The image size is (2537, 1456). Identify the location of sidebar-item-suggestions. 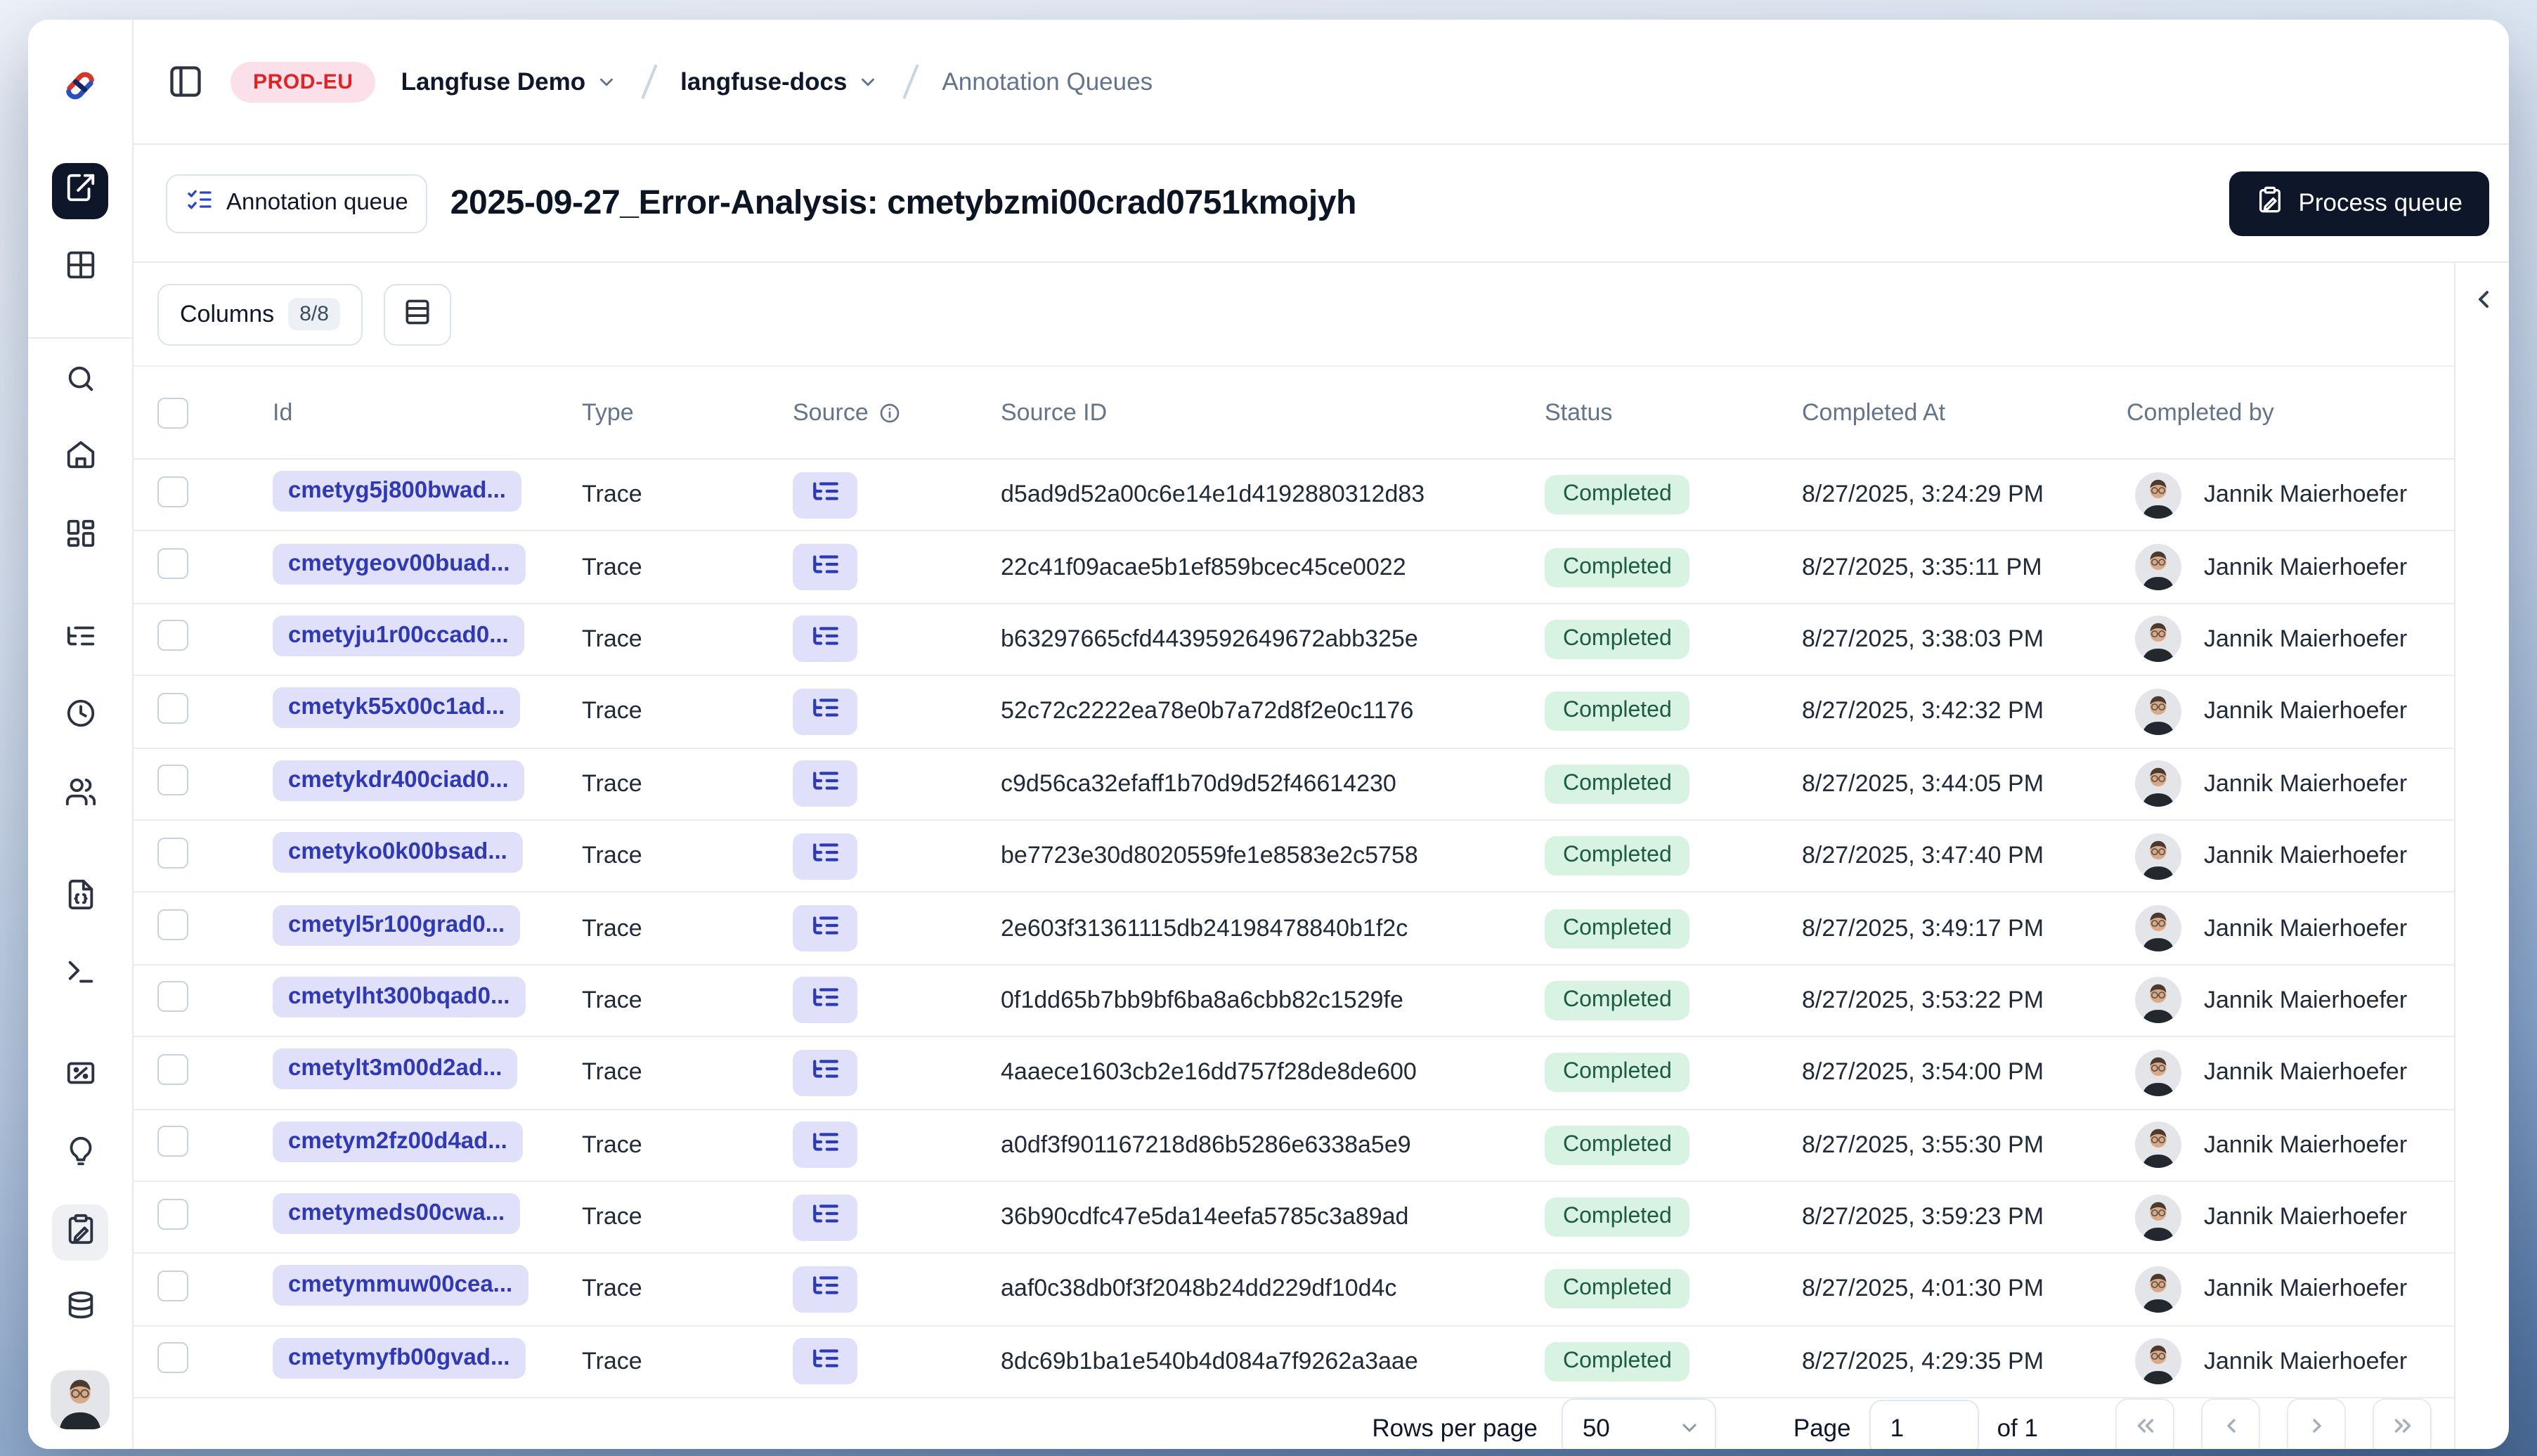
(80, 1155).